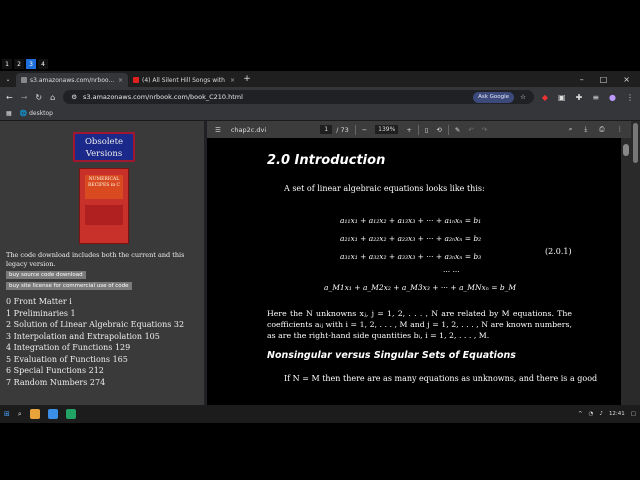 This screenshot has width=640, height=480. What do you see at coordinates (523, 97) in the screenshot?
I see `bookmark-star-icon: ☆` at bounding box center [523, 97].